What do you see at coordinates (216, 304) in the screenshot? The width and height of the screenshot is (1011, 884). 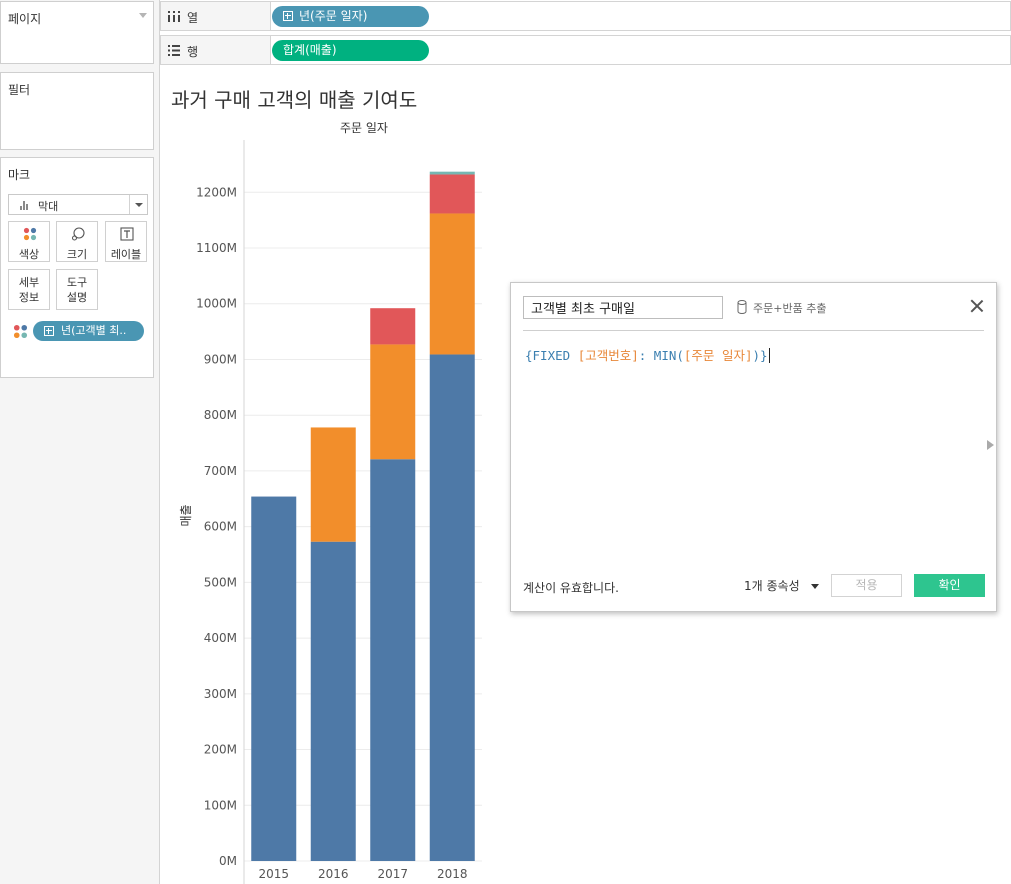 I see `y-tick-label: 1000M` at bounding box center [216, 304].